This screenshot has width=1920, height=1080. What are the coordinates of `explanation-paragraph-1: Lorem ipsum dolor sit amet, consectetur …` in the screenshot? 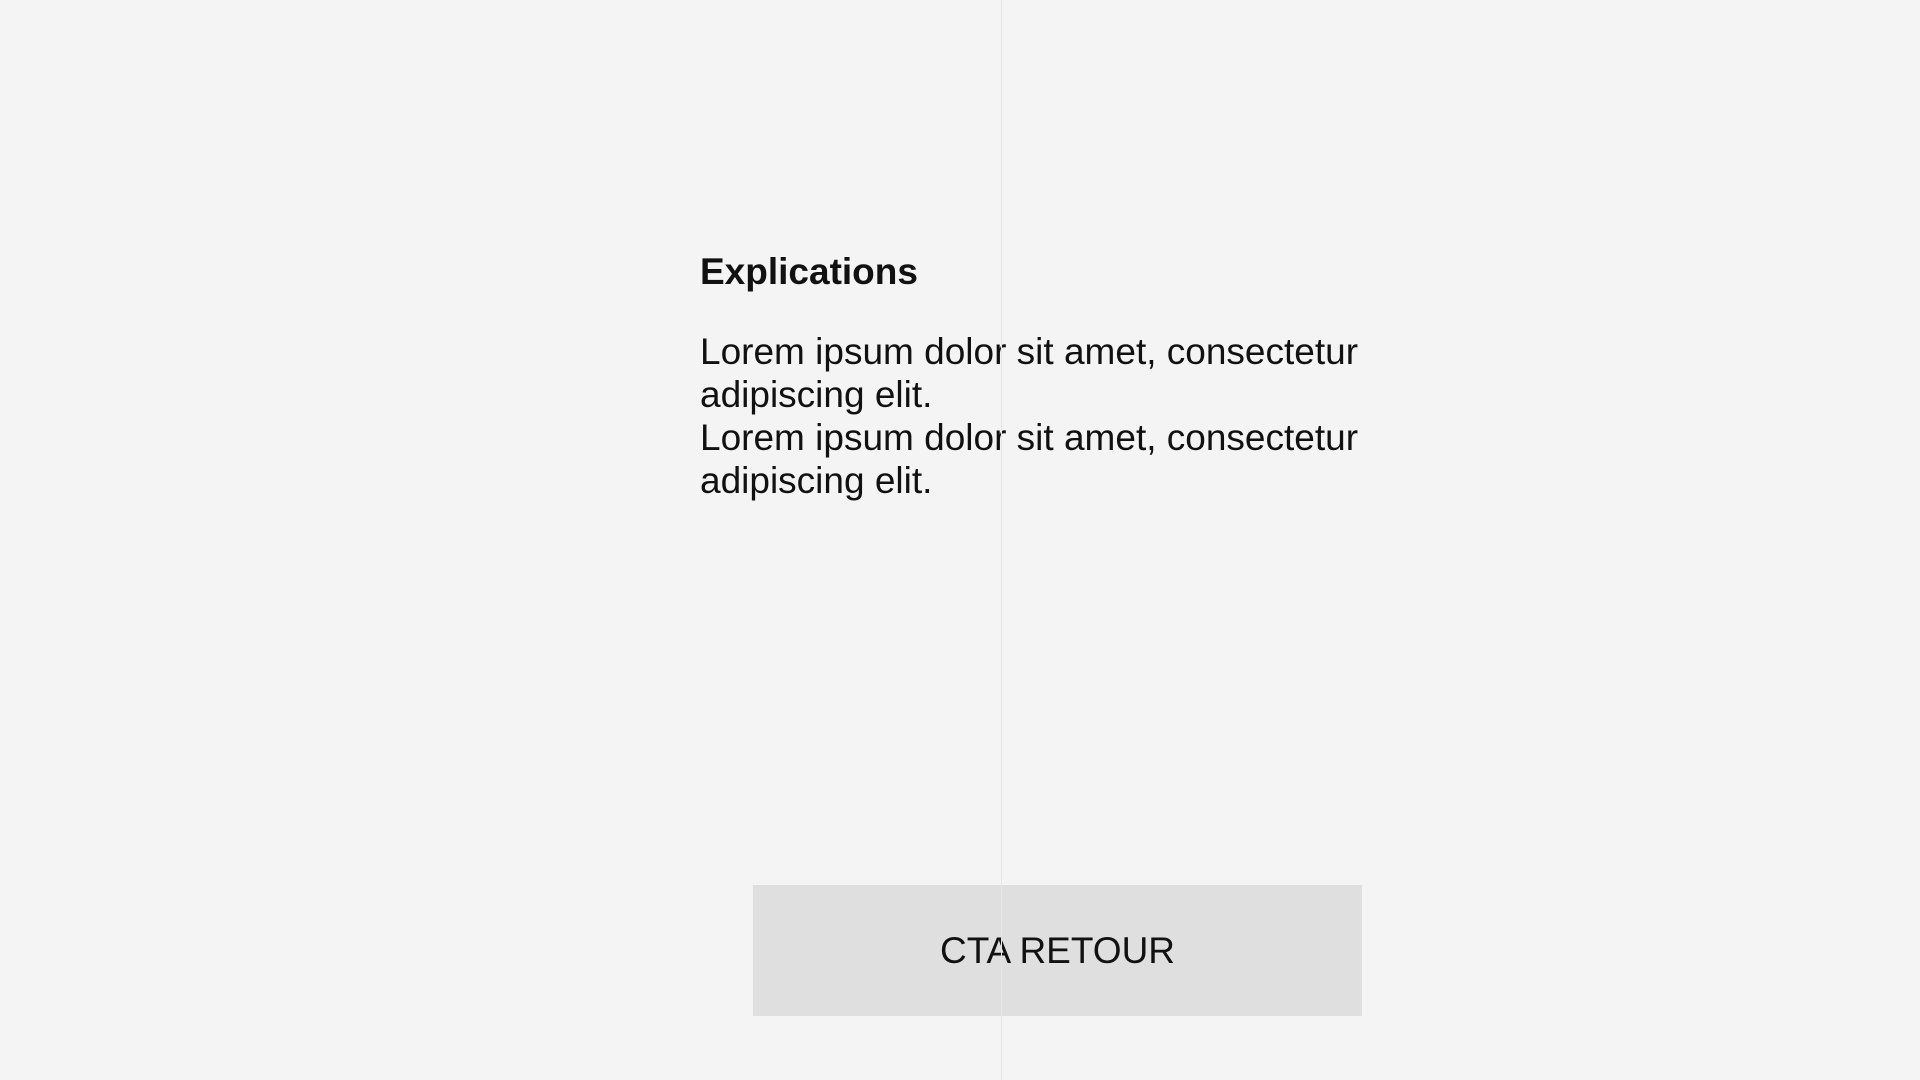 It's located at (1029, 373).